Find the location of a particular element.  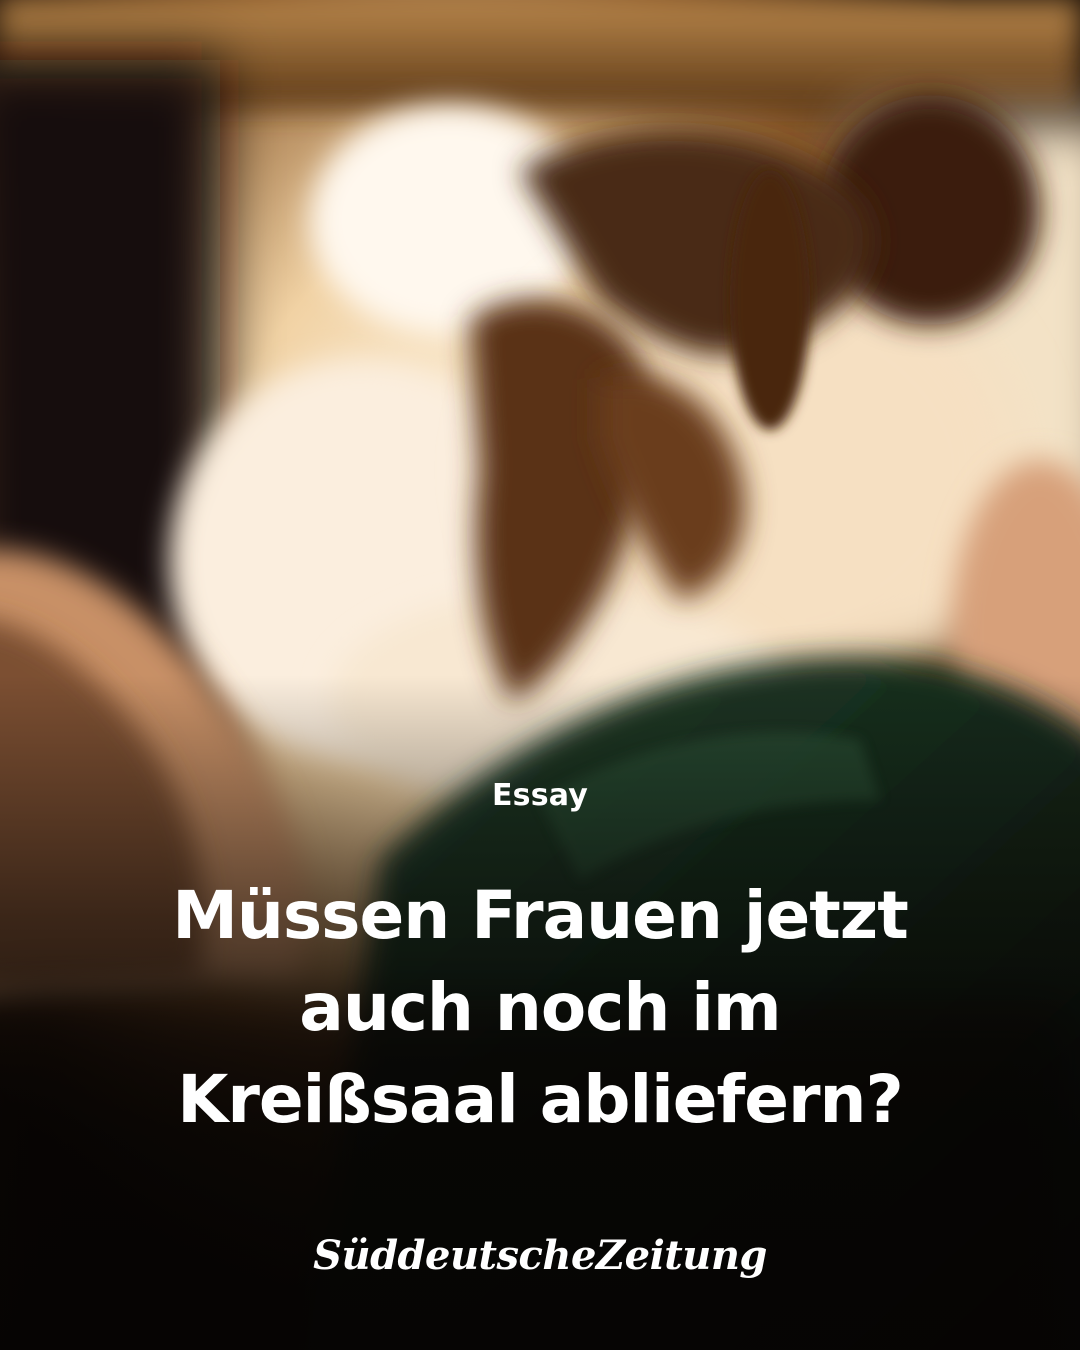

article-kicker: Essay is located at coordinates (540, 795).